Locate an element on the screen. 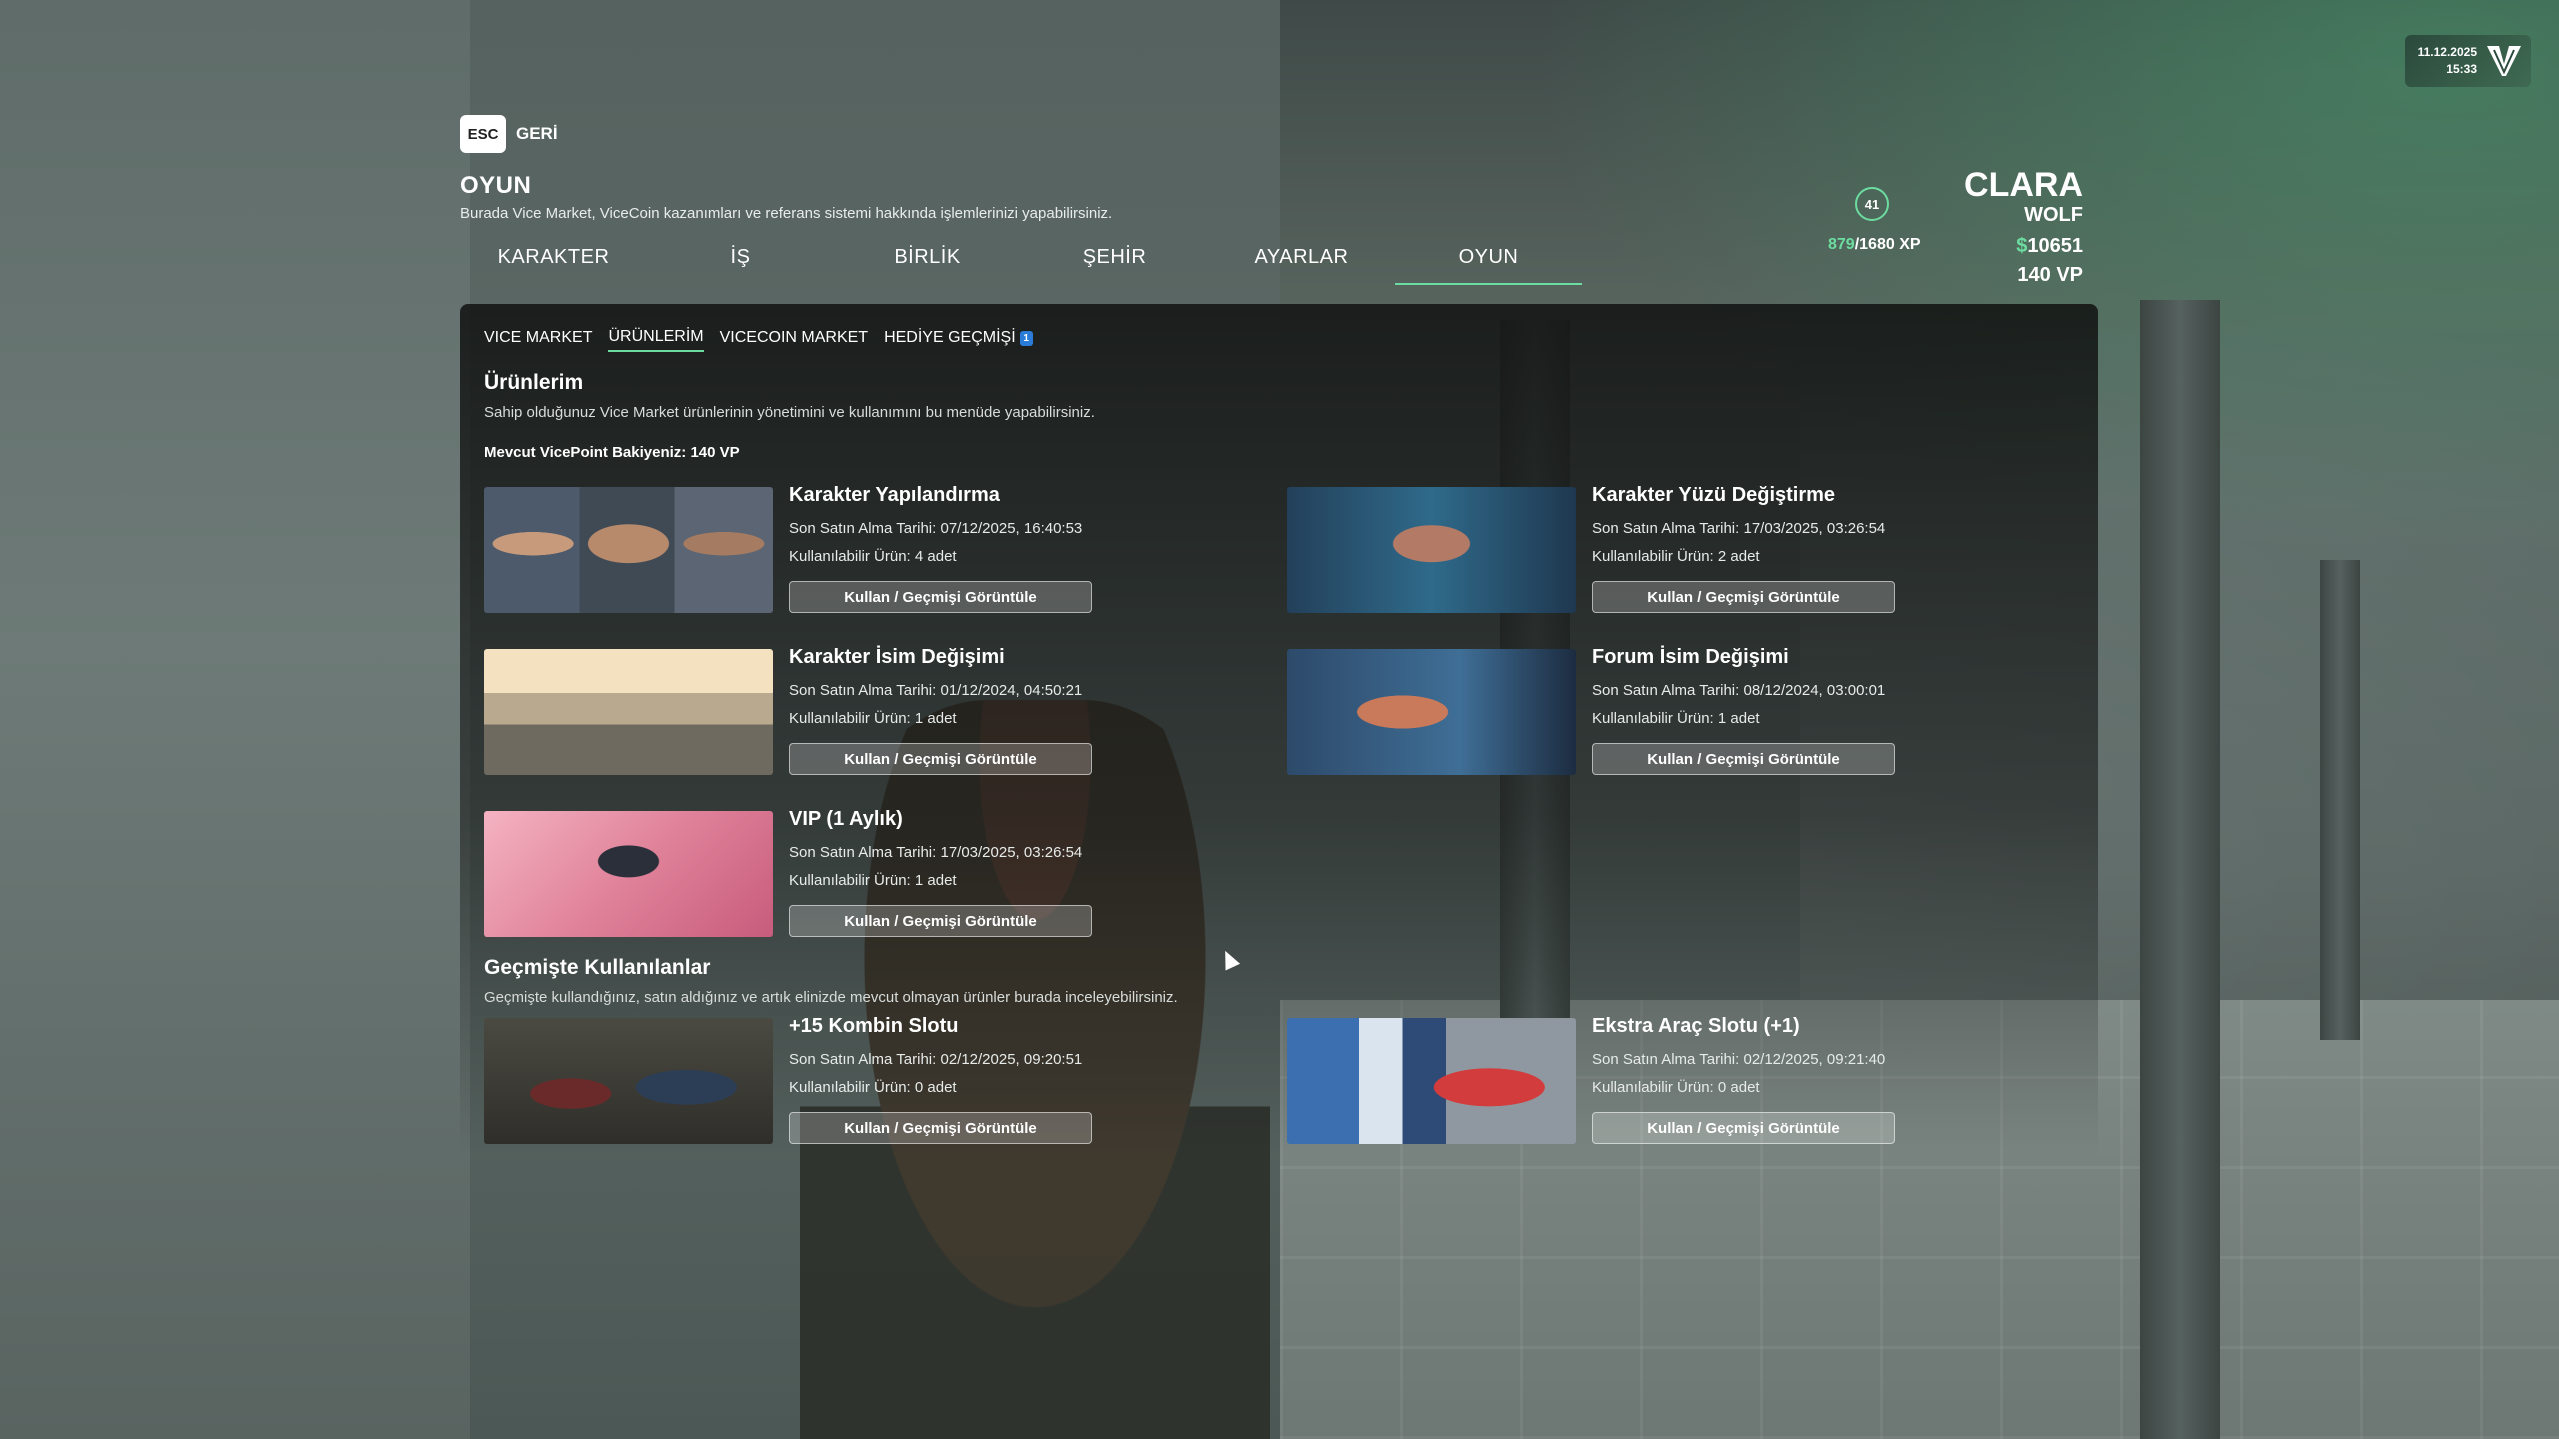  back-label: GERİ is located at coordinates (537, 134).